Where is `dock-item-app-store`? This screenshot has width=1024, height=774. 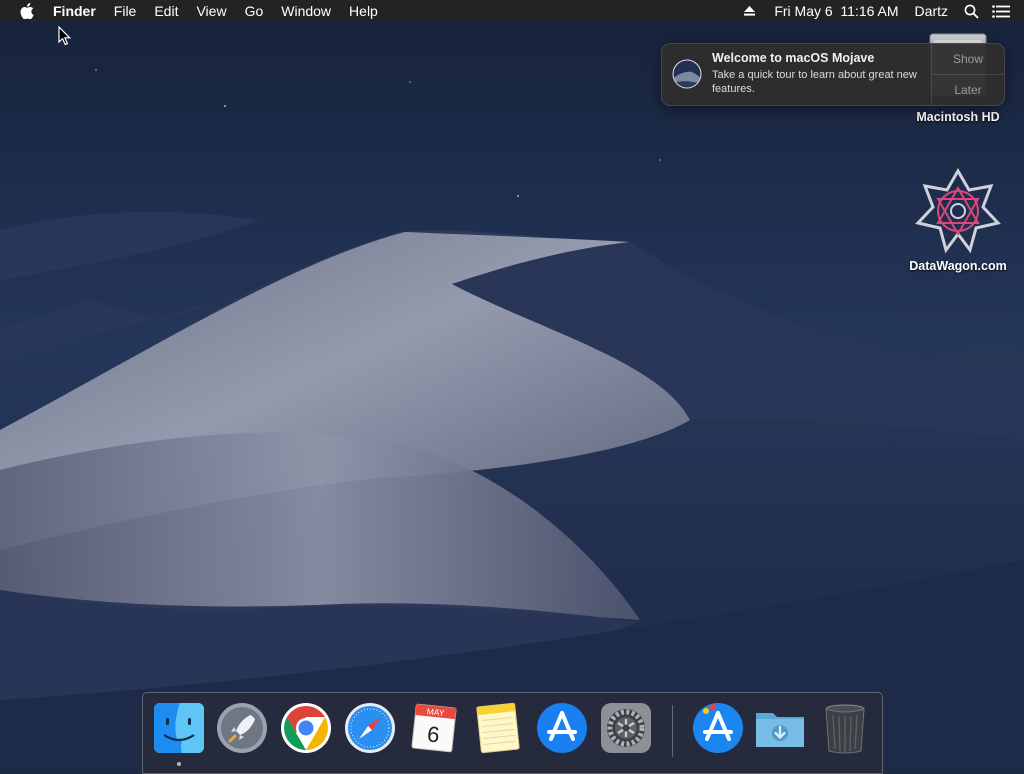 dock-item-app-store is located at coordinates (562, 728).